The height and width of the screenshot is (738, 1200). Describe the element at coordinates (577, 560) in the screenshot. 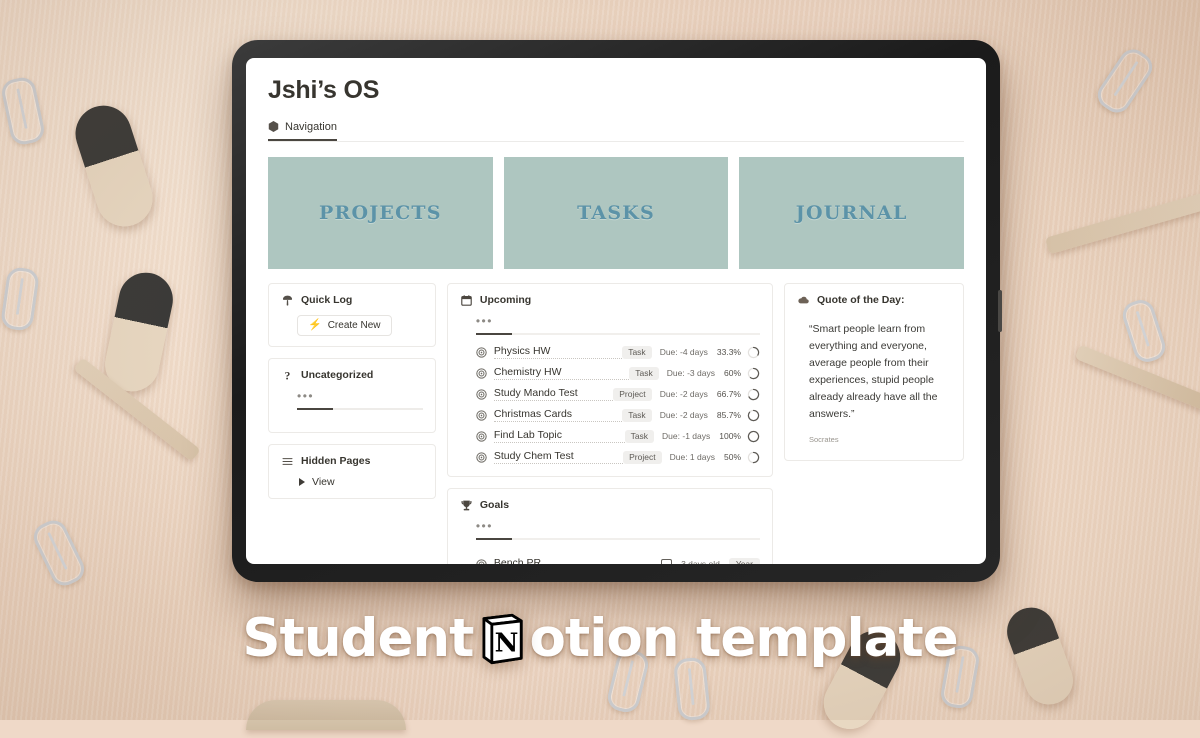

I see `goals-row-name: Bench PR` at that location.